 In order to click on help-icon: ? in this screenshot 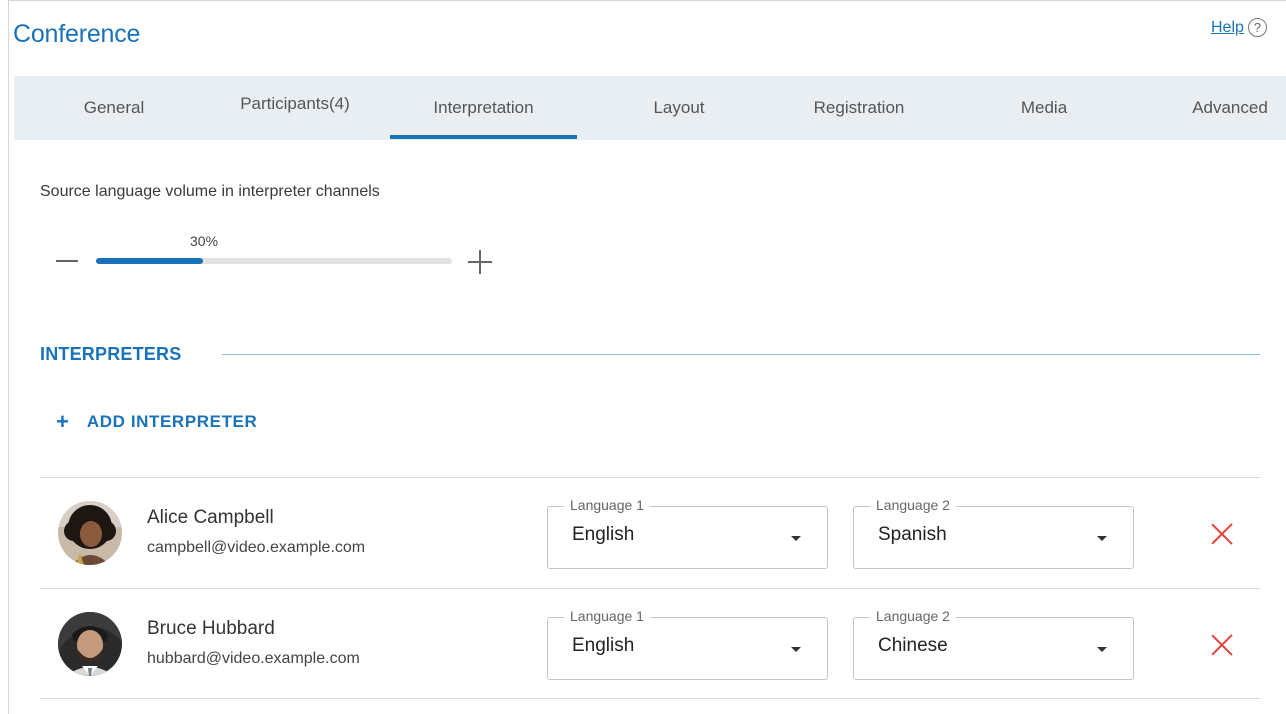, I will do `click(1257, 27)`.